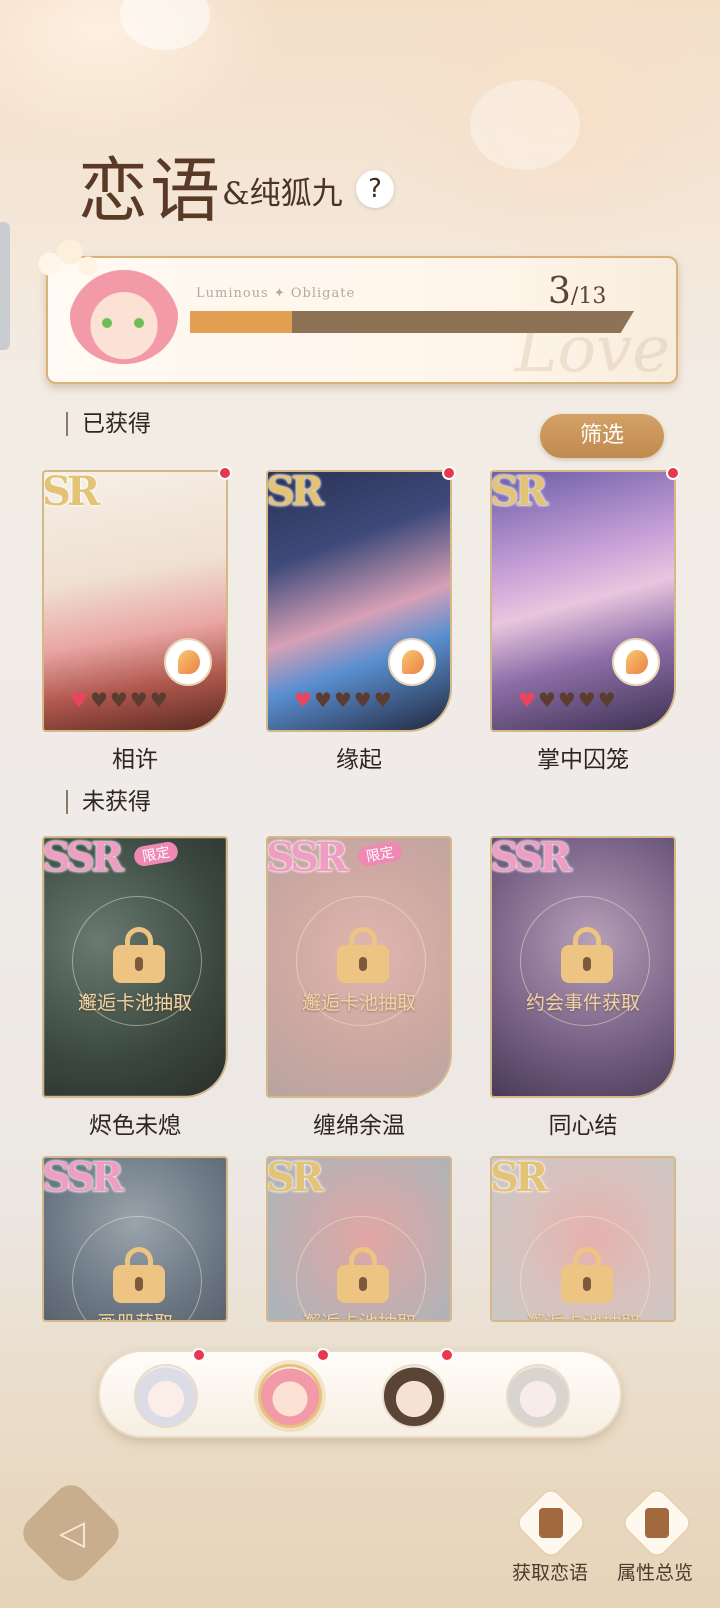  I want to click on brown-hair-character-avatar, so click(414, 1396).